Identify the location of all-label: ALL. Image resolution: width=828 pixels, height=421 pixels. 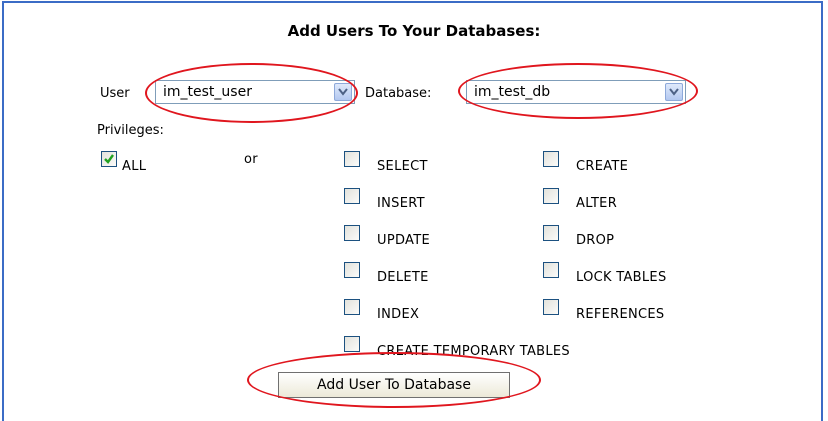
(134, 166).